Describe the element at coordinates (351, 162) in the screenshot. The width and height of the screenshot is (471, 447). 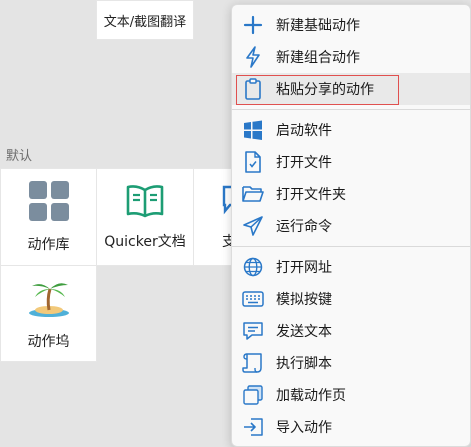
I see `menu-item-open-file: 打开文件` at that location.